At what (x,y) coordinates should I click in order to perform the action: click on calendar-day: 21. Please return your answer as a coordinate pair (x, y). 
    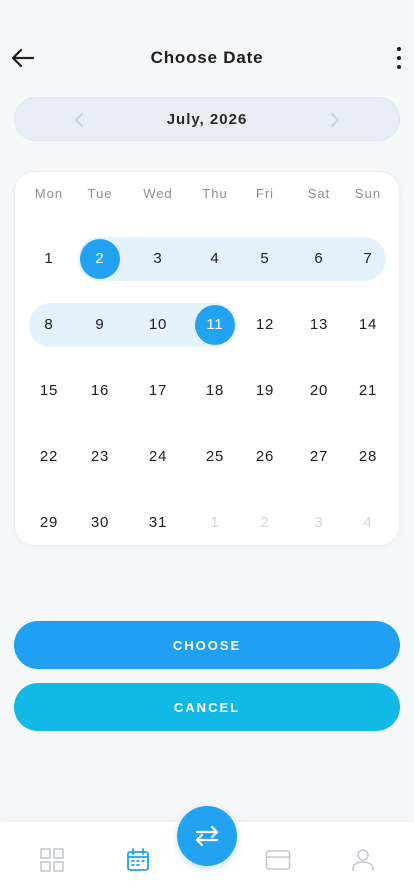
    Looking at the image, I should click on (368, 391).